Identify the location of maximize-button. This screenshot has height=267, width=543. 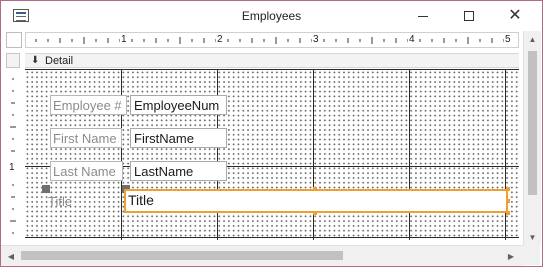
(469, 16).